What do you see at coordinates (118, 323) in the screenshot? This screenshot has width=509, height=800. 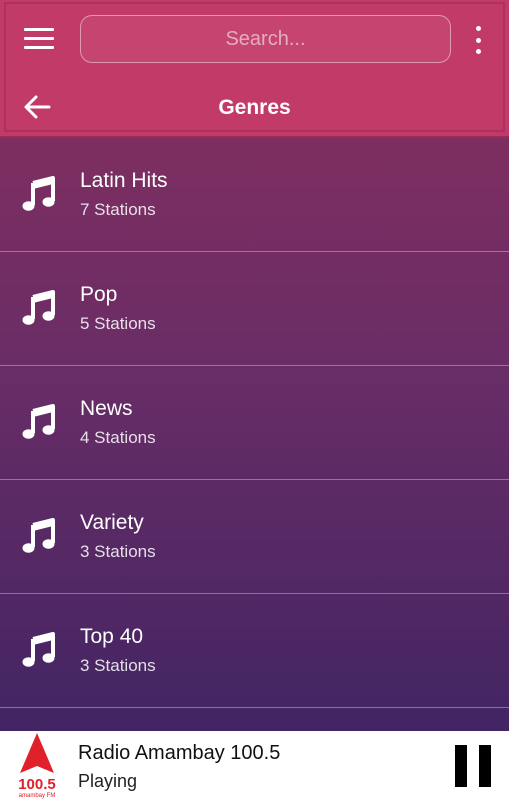 I see `station-count: 5 Stations` at bounding box center [118, 323].